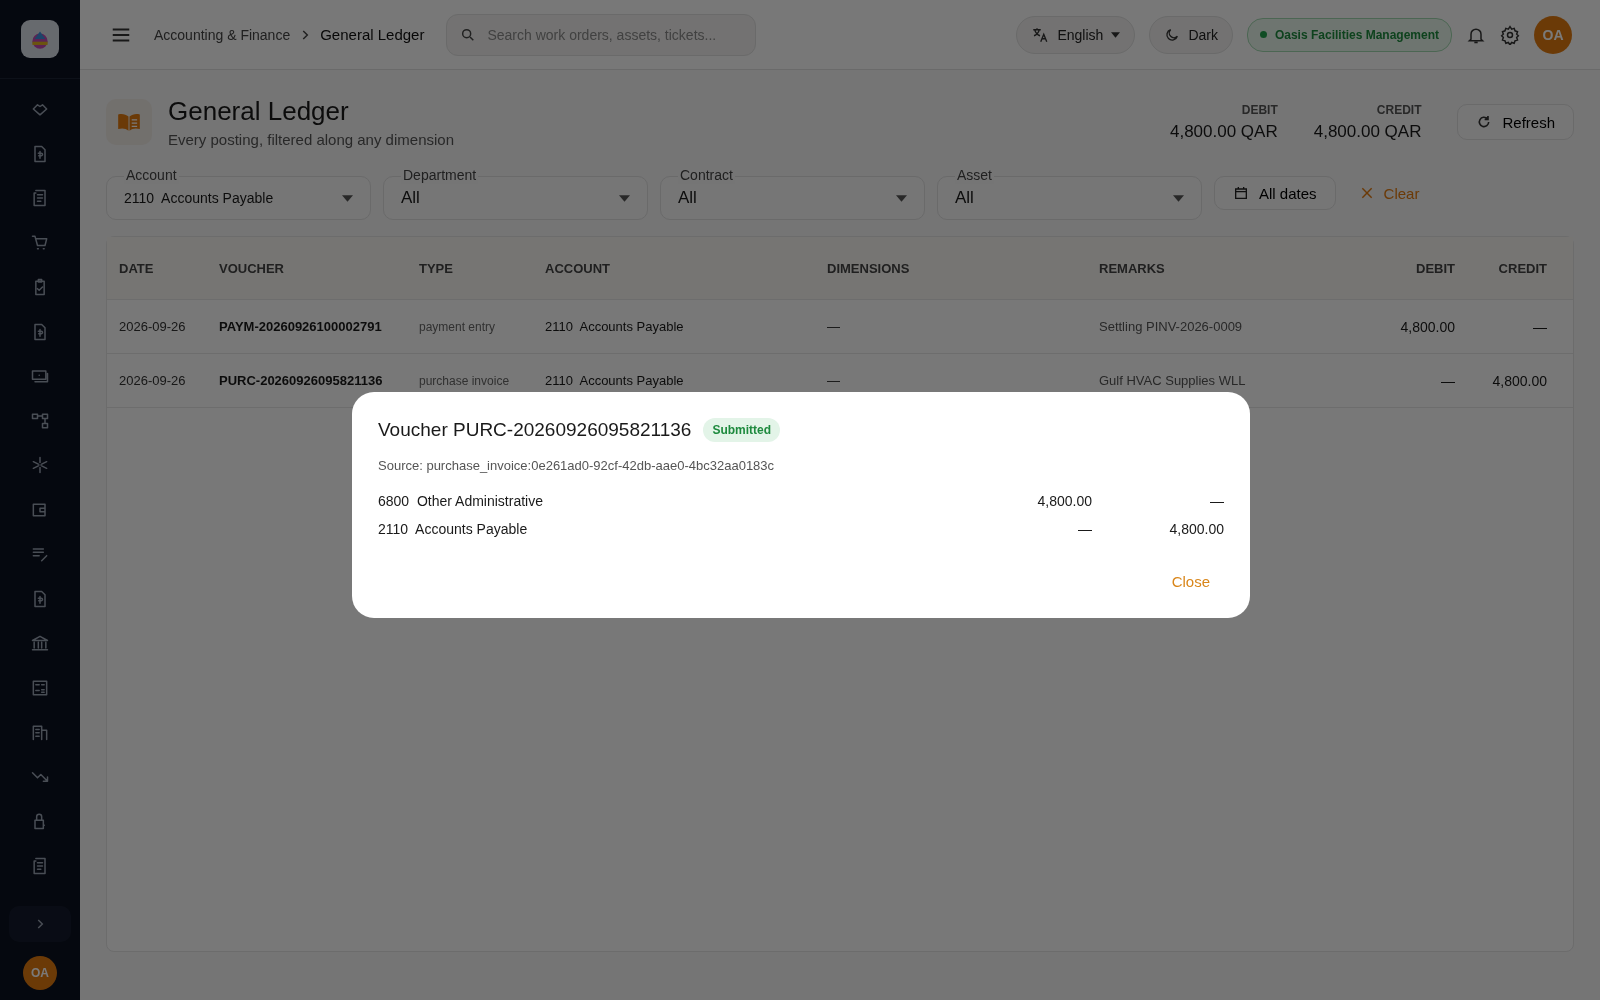  Describe the element at coordinates (1064, 501) in the screenshot. I see `line-debit: 4,800.00` at that location.